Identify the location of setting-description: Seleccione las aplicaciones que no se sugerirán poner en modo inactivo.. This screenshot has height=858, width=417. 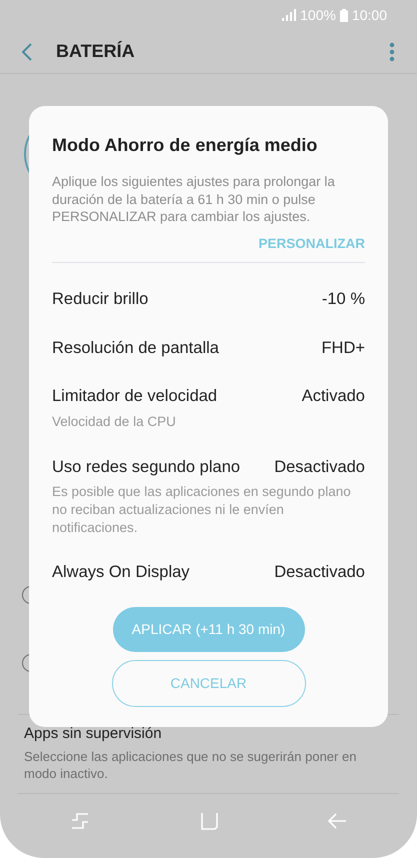
(191, 766).